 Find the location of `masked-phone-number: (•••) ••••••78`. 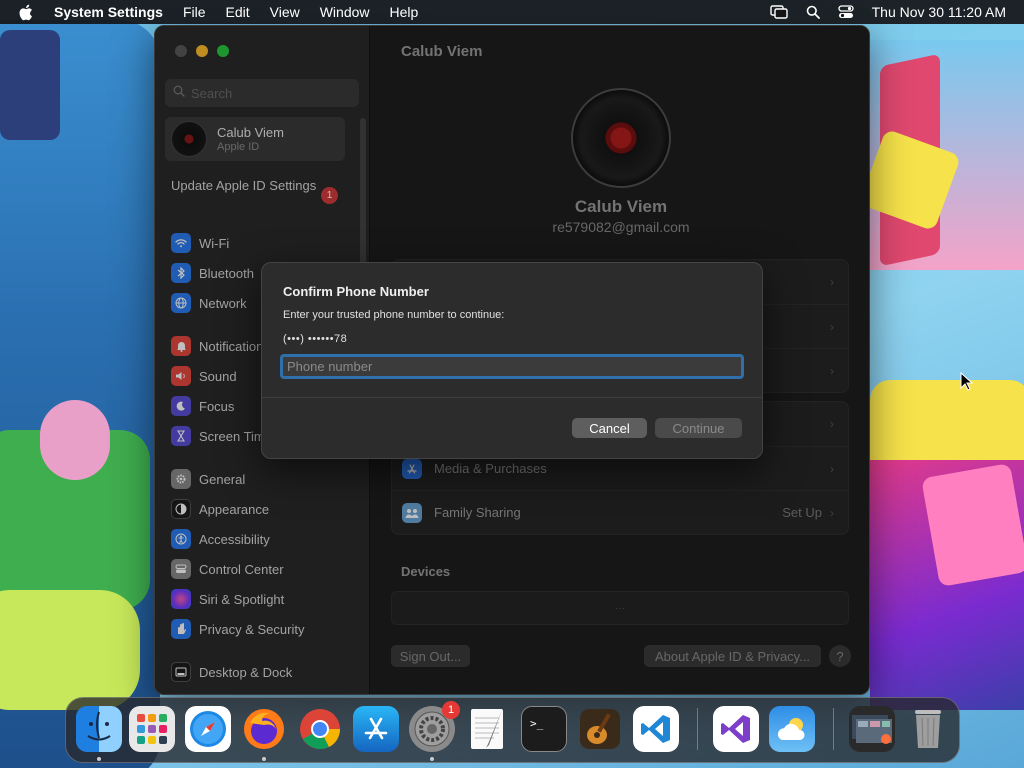

masked-phone-number: (•••) ••••••78 is located at coordinates (315, 339).